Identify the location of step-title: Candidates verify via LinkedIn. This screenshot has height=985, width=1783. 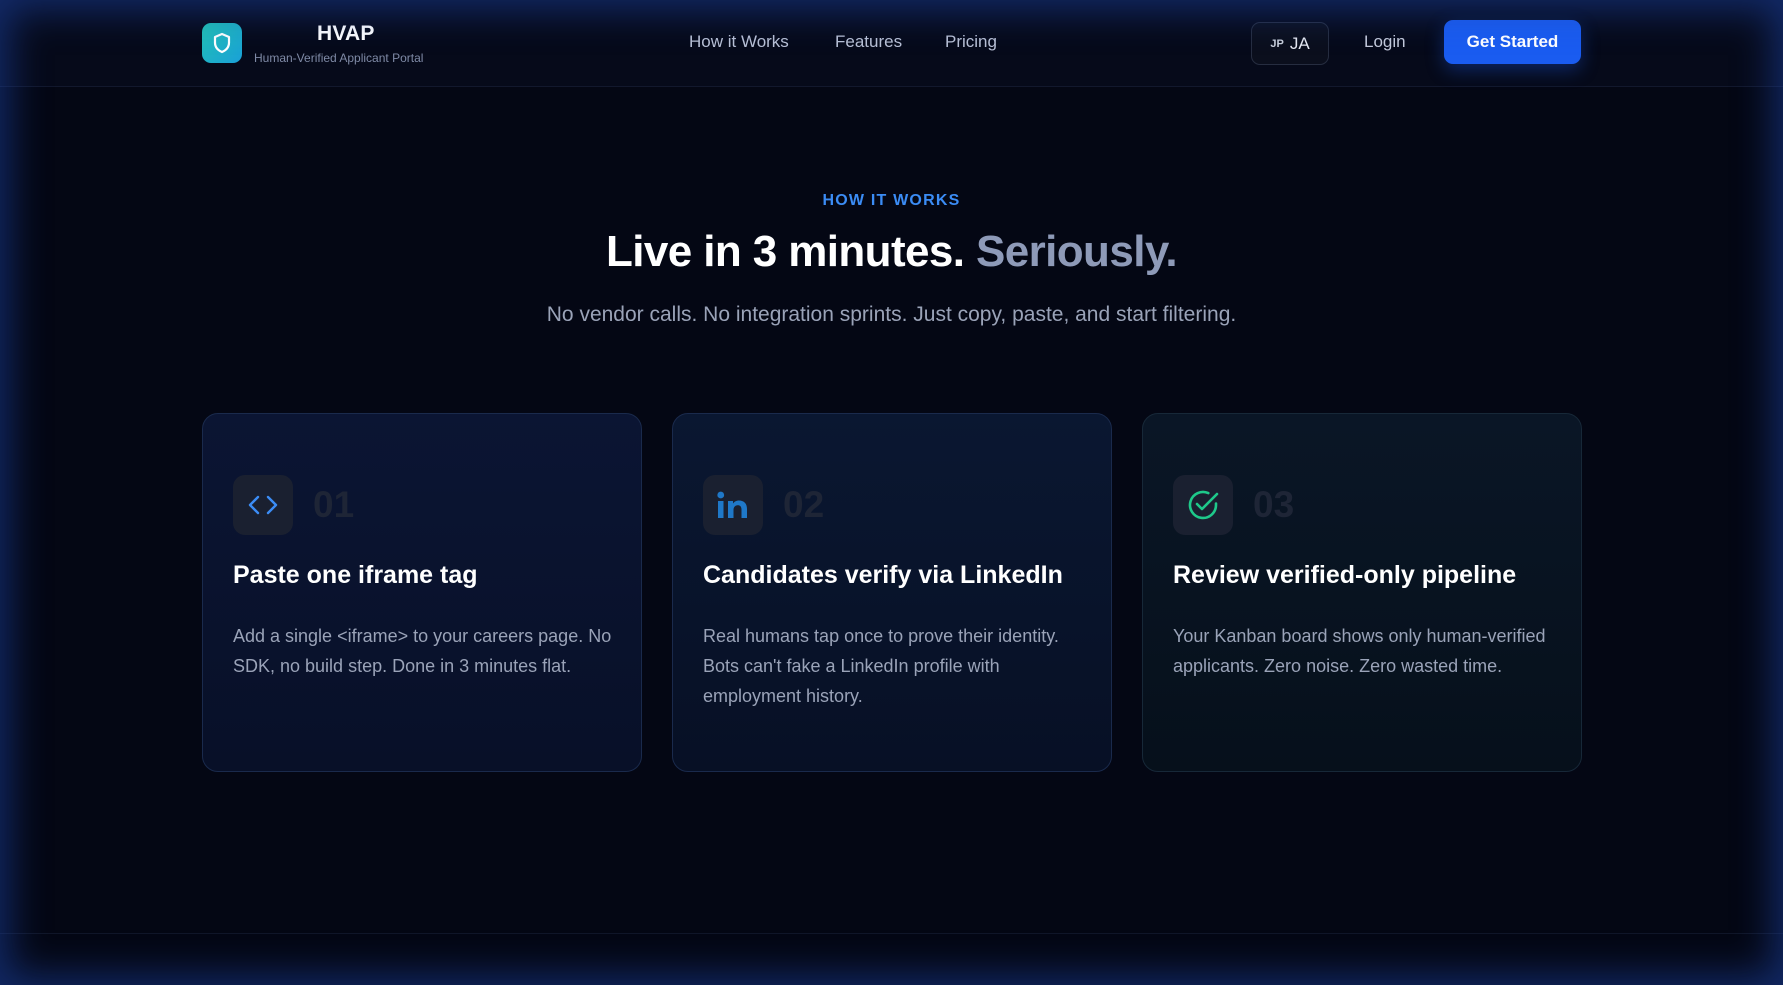
(883, 575).